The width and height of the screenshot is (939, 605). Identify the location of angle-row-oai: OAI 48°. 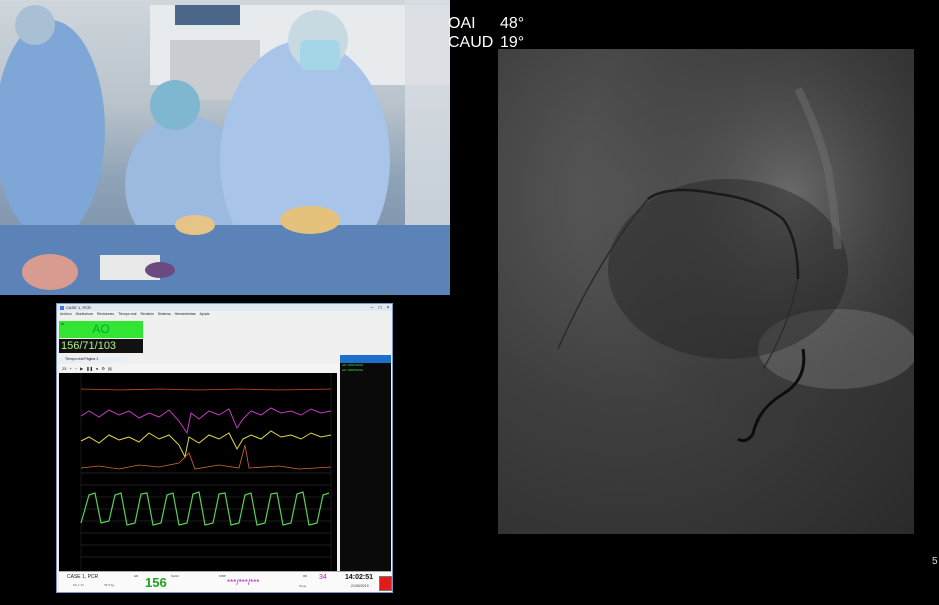
(486, 23).